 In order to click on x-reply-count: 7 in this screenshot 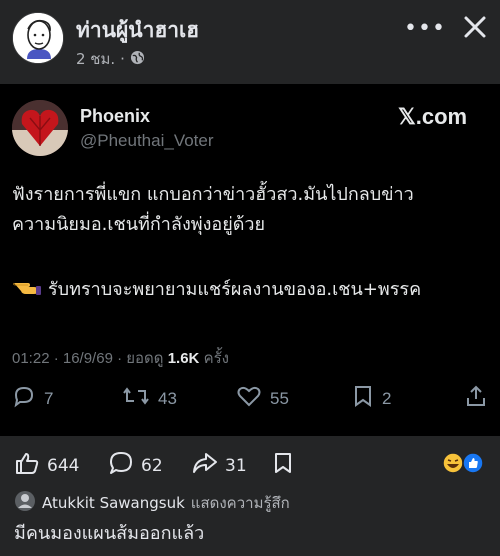, I will do `click(49, 398)`.